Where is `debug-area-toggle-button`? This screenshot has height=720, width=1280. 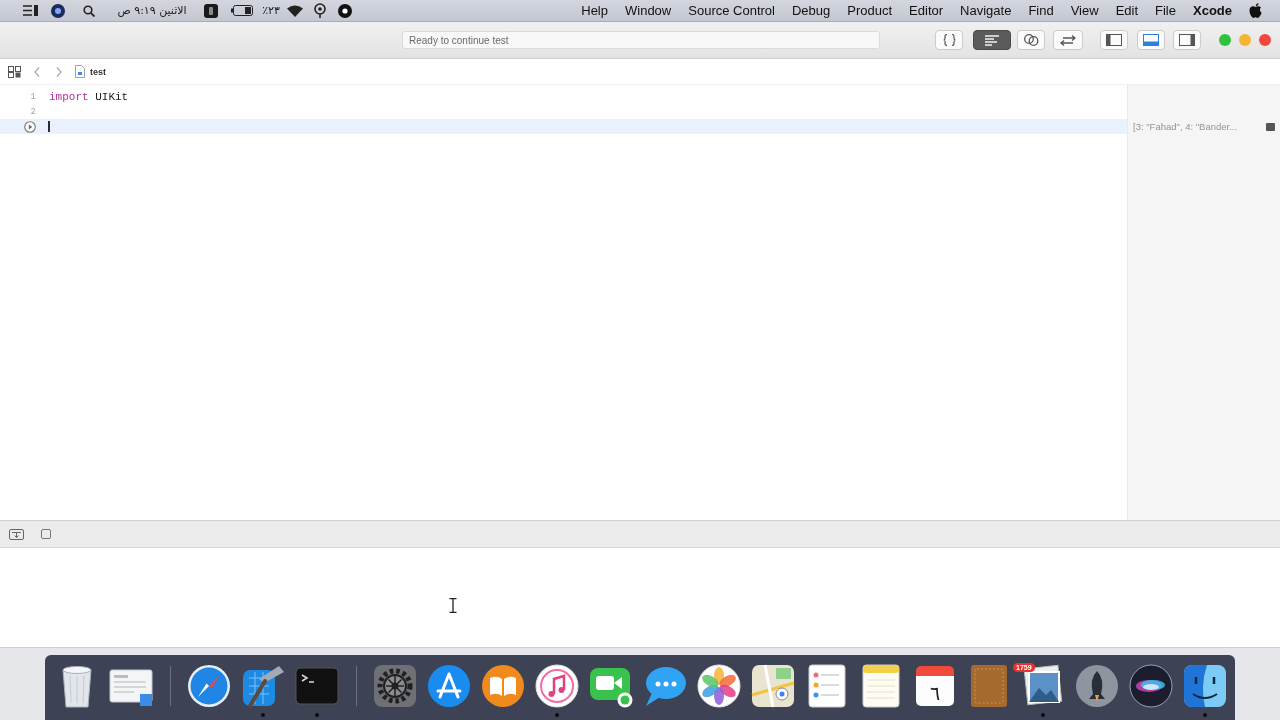
debug-area-toggle-button is located at coordinates (1151, 40).